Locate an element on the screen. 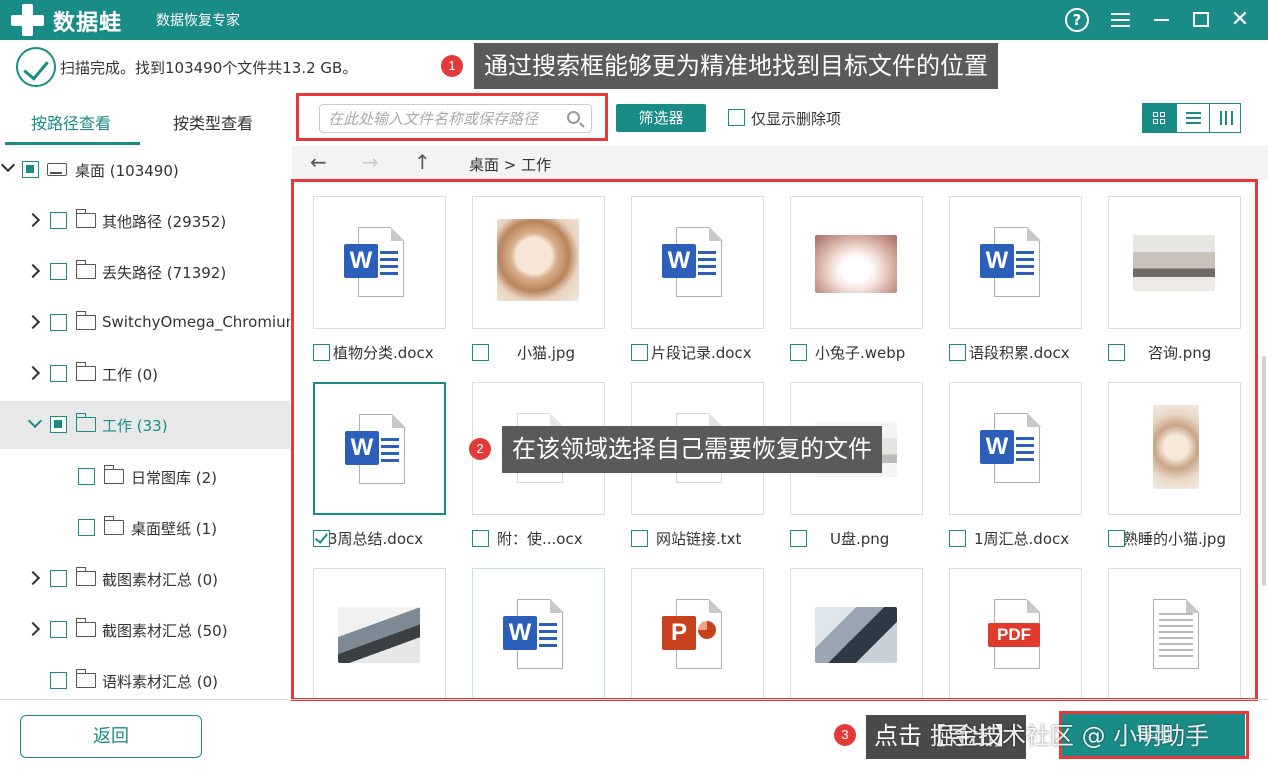 This screenshot has height=769, width=1268. tree-item-label: 丢失路径 (71392) is located at coordinates (164, 273).